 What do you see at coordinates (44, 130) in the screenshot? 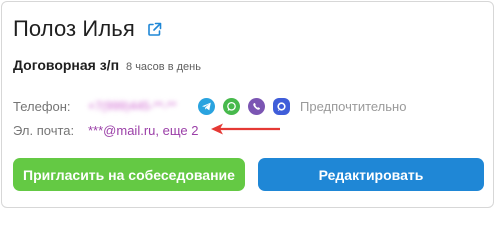
I see `email-label: Эл. почта:` at bounding box center [44, 130].